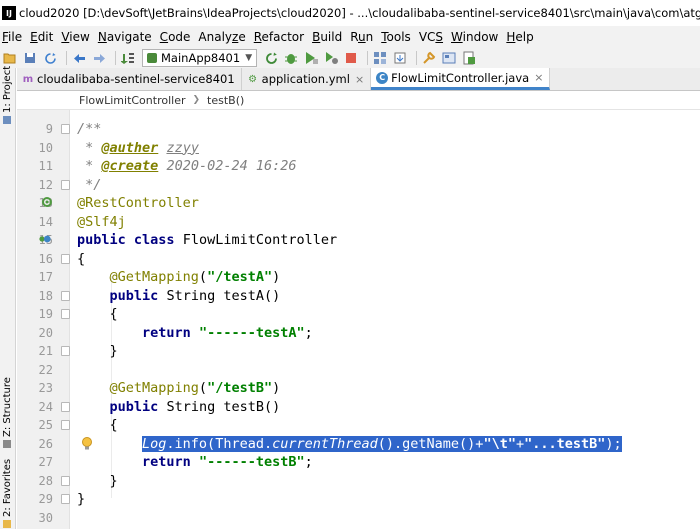 The height and width of the screenshot is (529, 700). Describe the element at coordinates (361, 37) in the screenshot. I see `menu-item: Run` at that location.